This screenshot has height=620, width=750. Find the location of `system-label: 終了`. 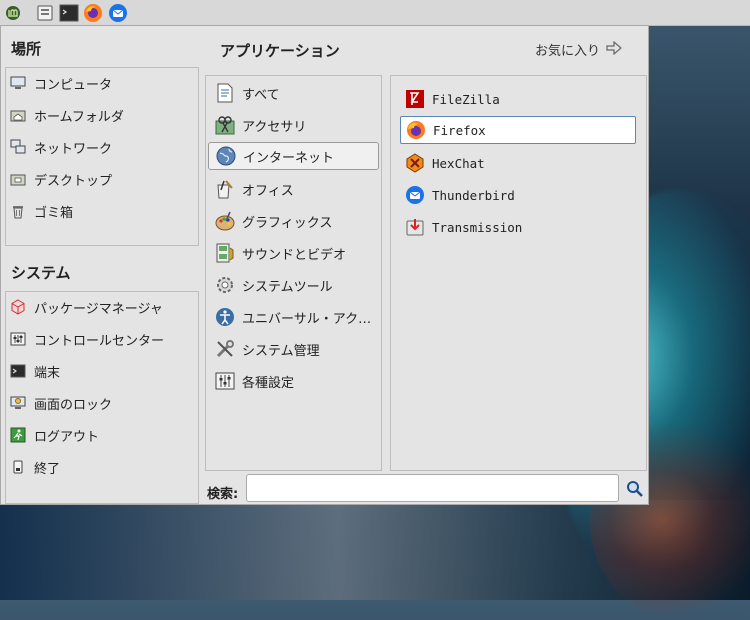

system-label: 終了 is located at coordinates (47, 469).